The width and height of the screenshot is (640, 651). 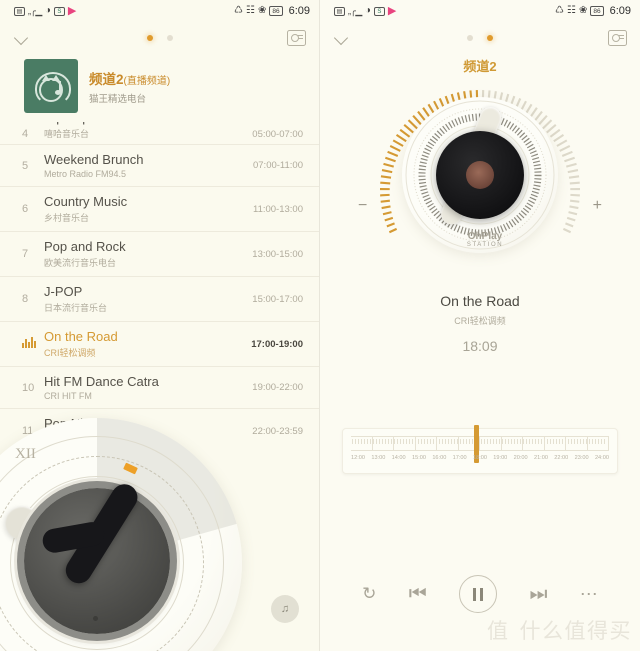 I want to click on channel-header-card: 频道2(直播频道) 猫王精选电台, so click(x=159, y=88).